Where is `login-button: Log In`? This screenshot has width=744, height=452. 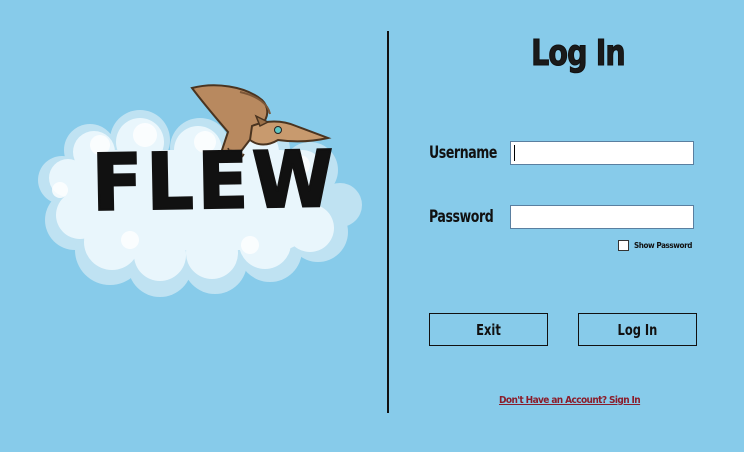
login-button: Log In is located at coordinates (637, 329).